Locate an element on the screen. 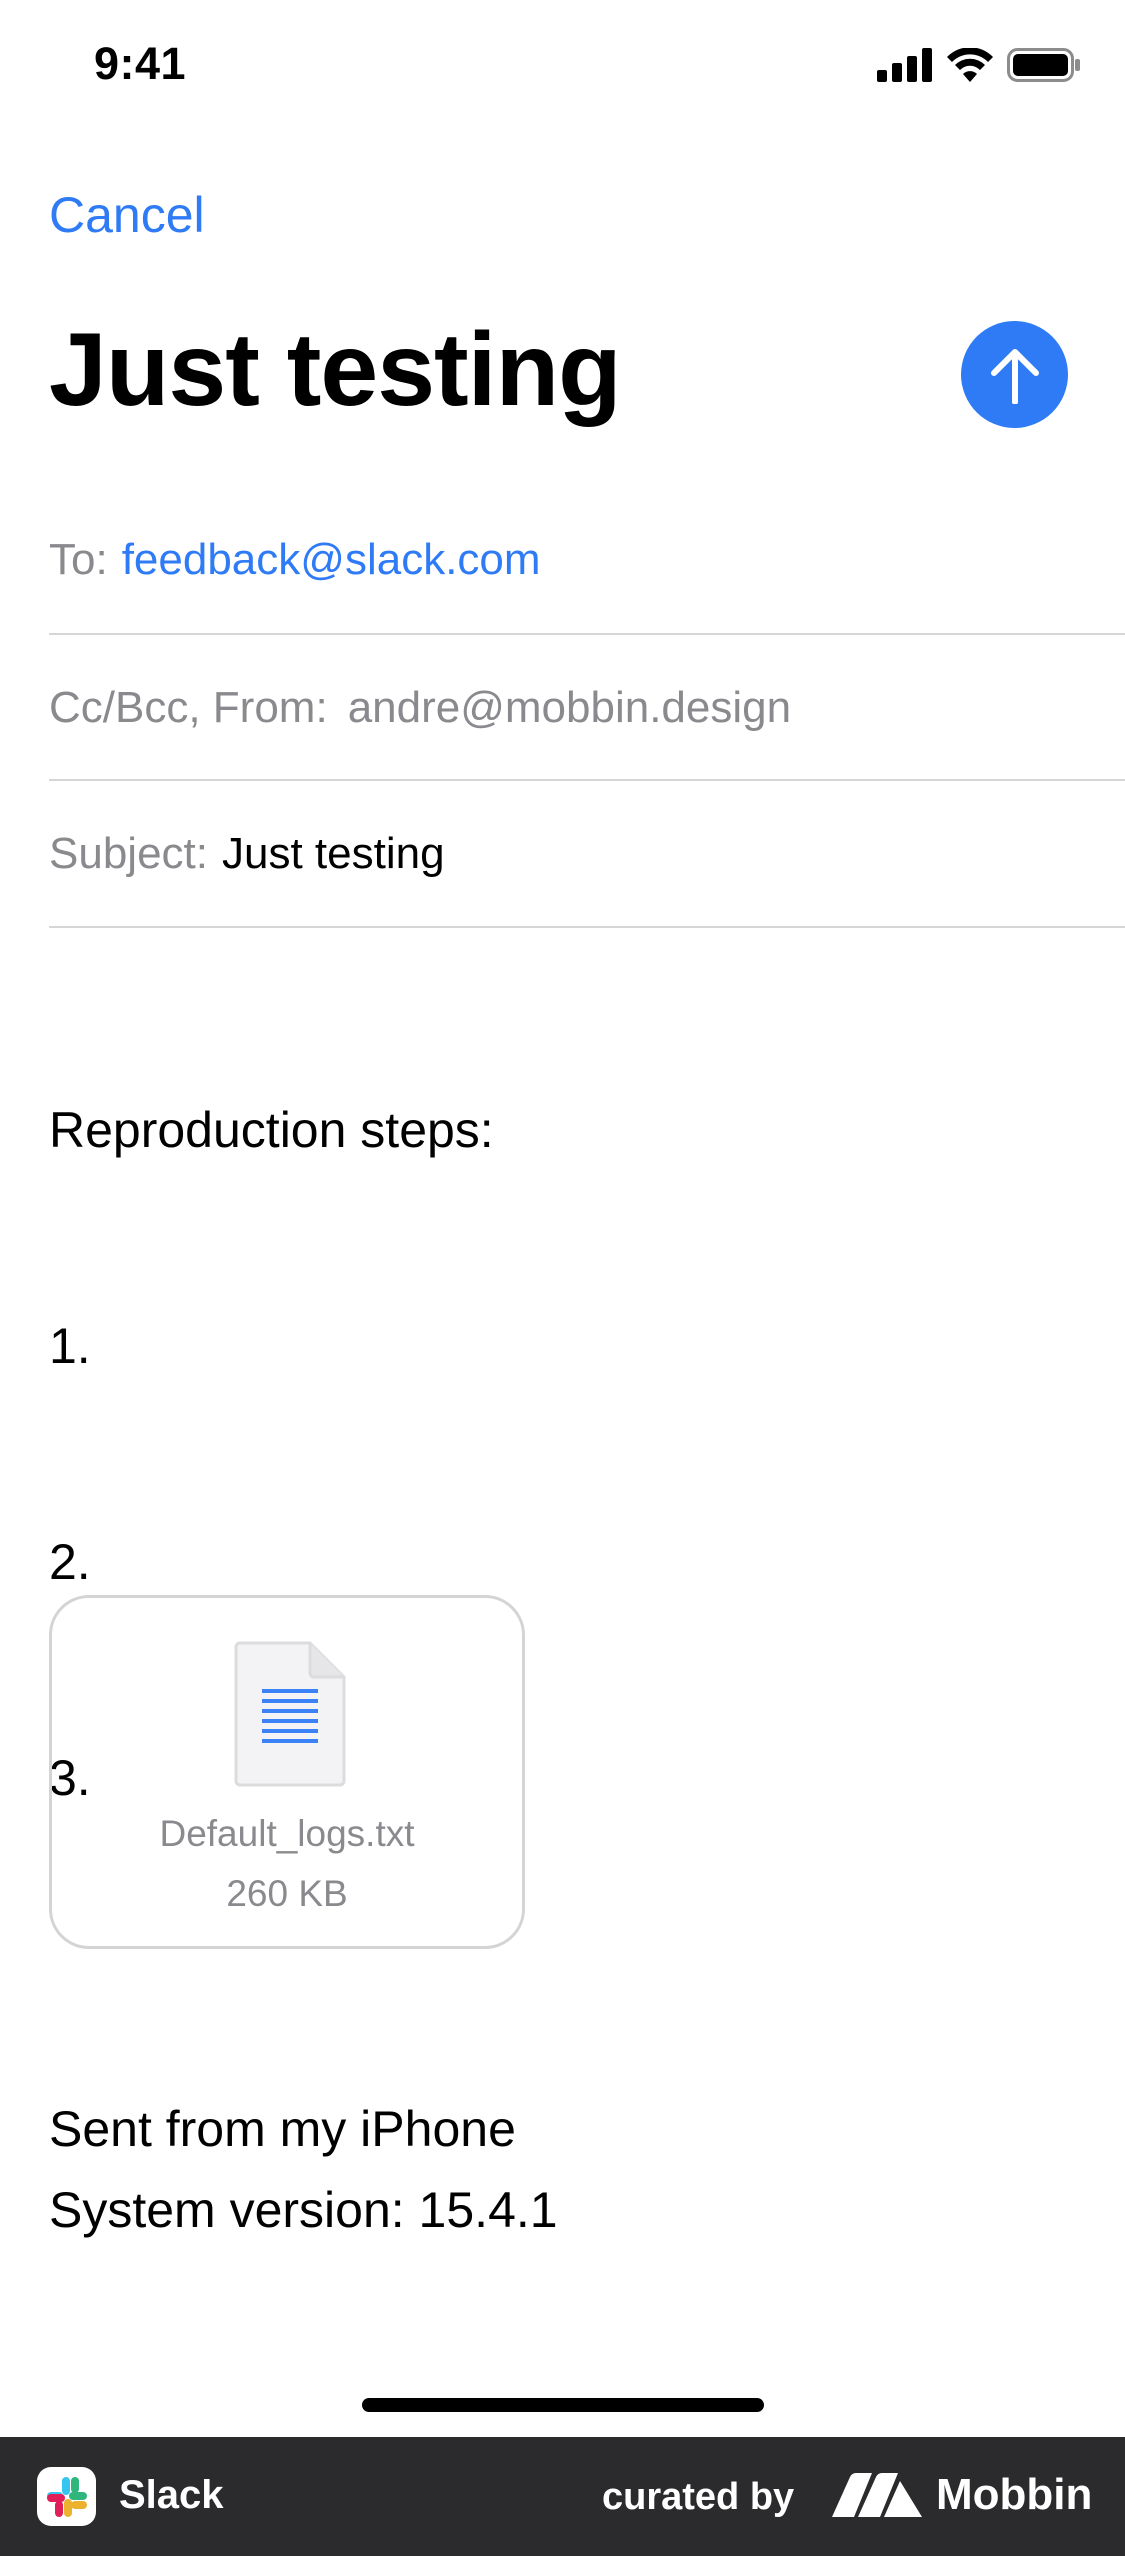 Image resolution: width=1125 pixels, height=2556 pixels. mobbin-logo-icon is located at coordinates (877, 2495).